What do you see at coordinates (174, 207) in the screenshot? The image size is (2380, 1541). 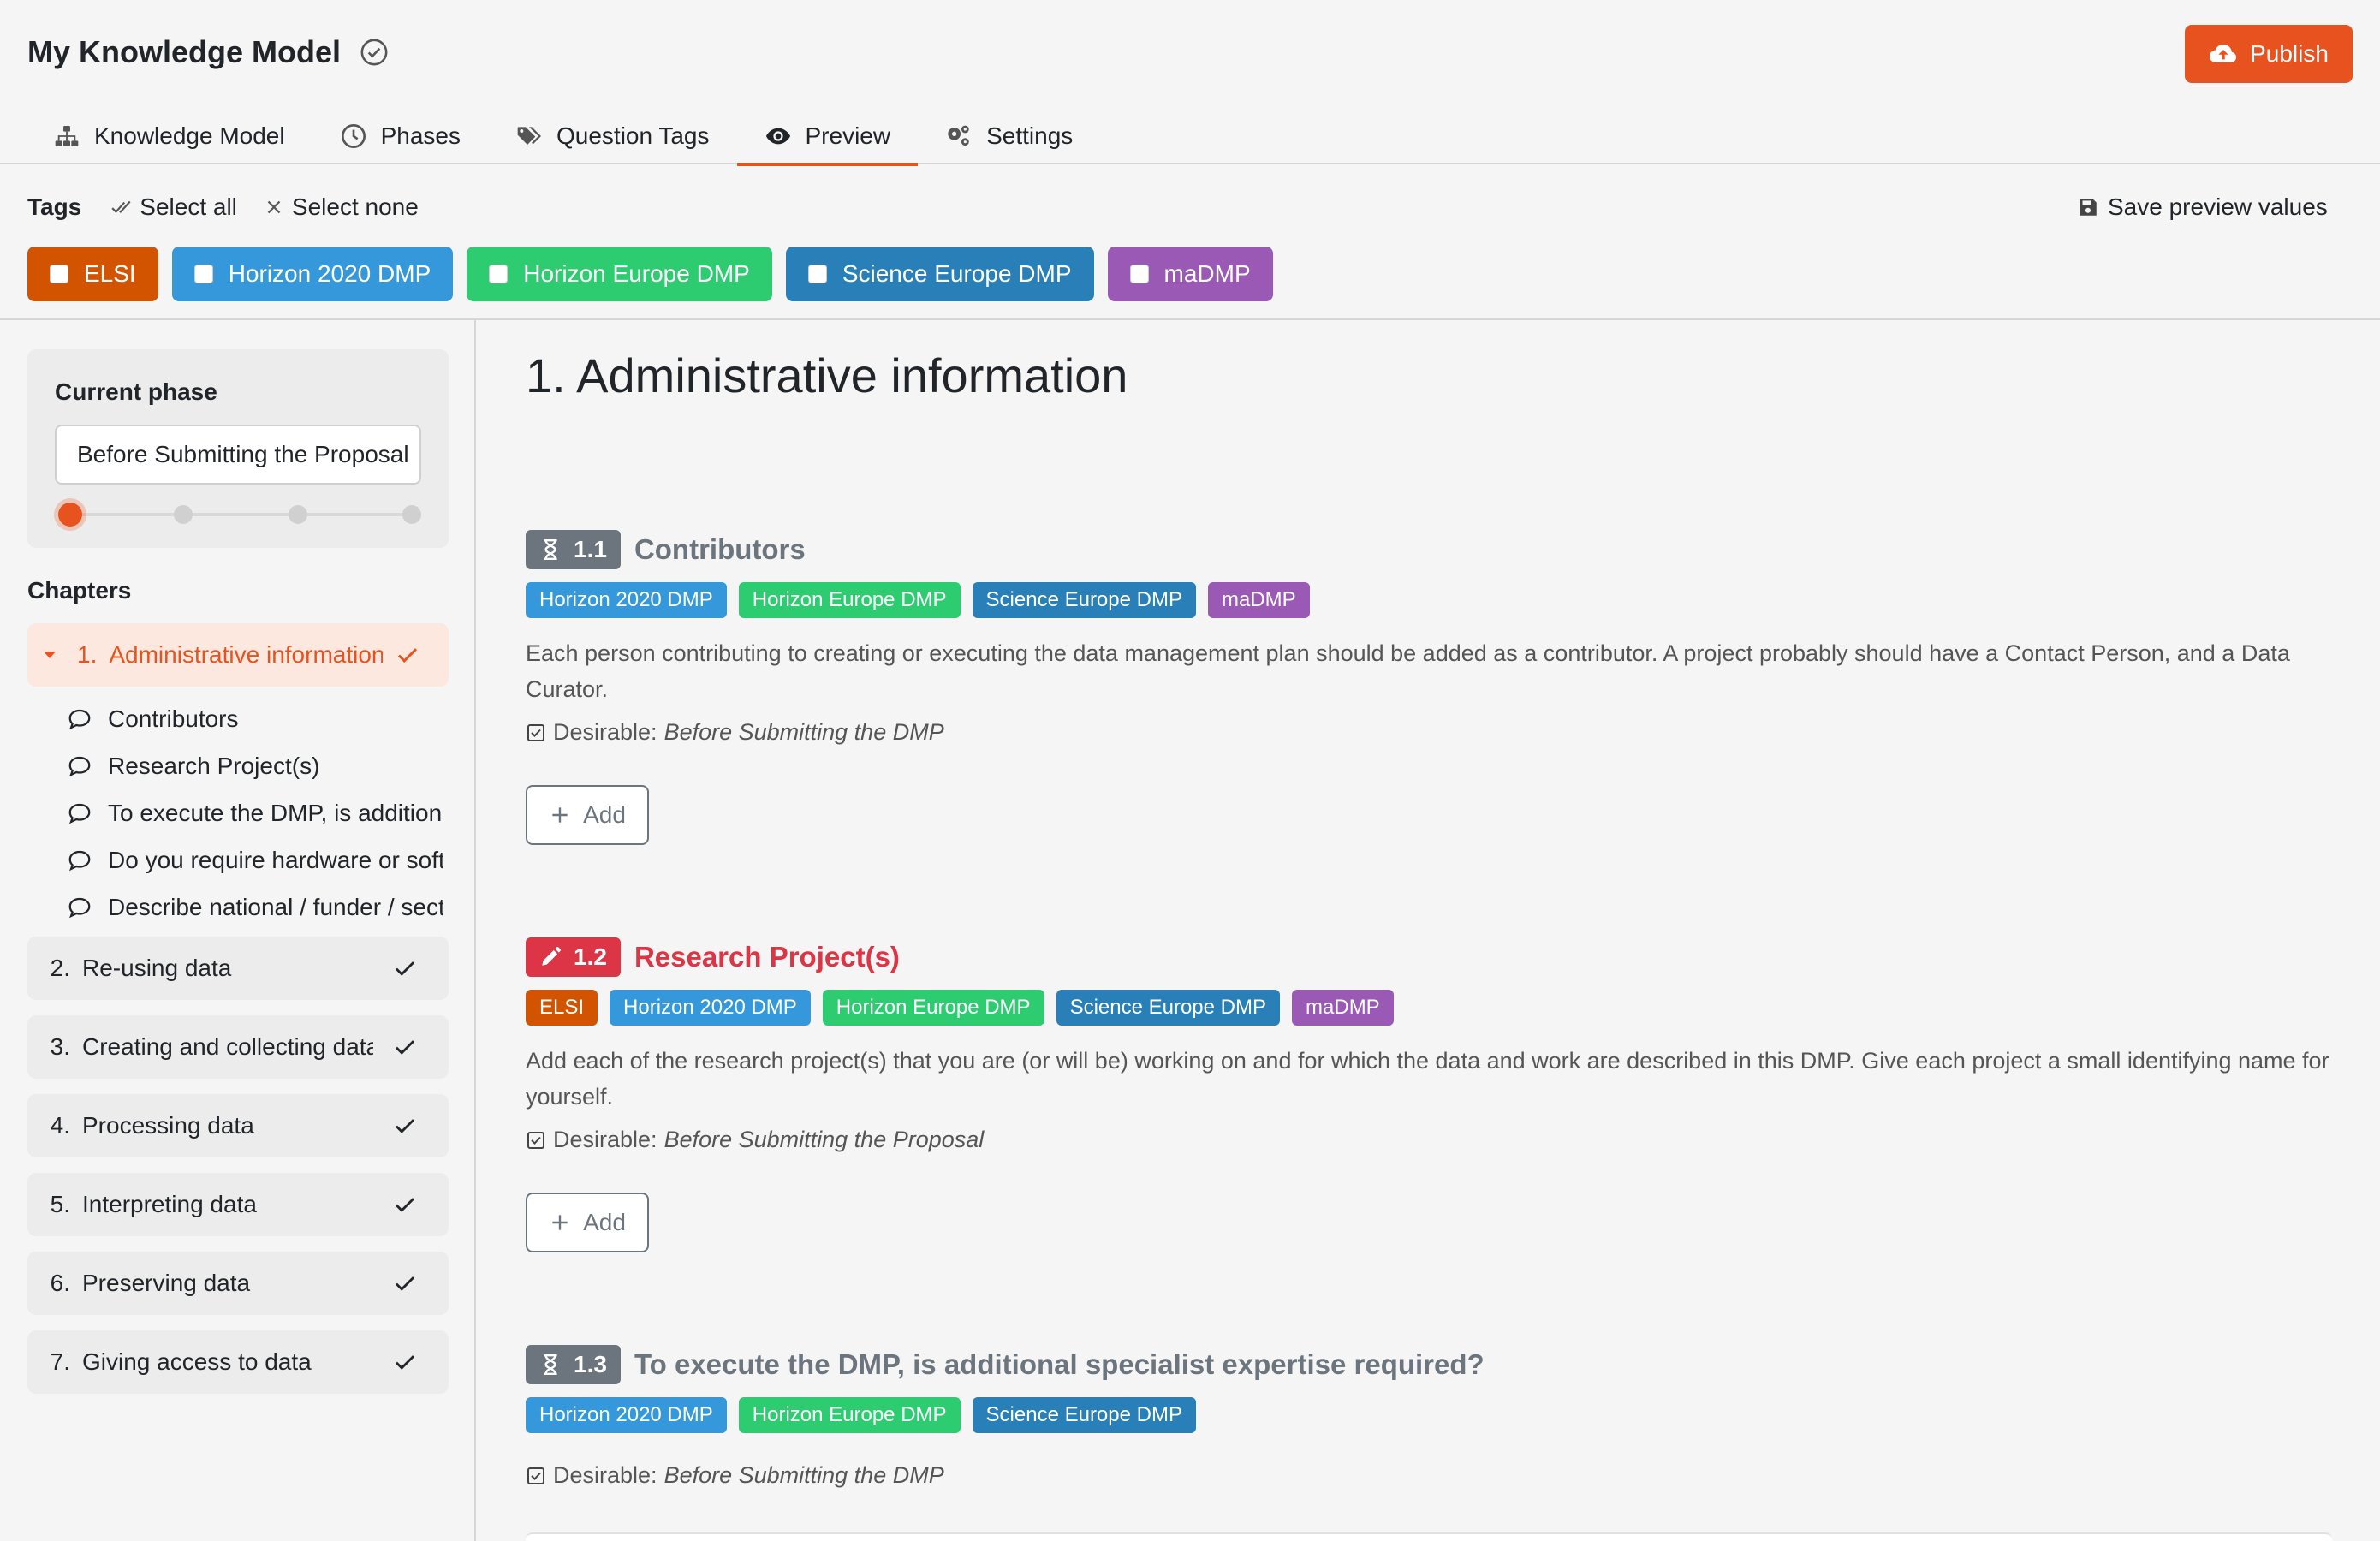 I see `select-all-link: Select all` at bounding box center [174, 207].